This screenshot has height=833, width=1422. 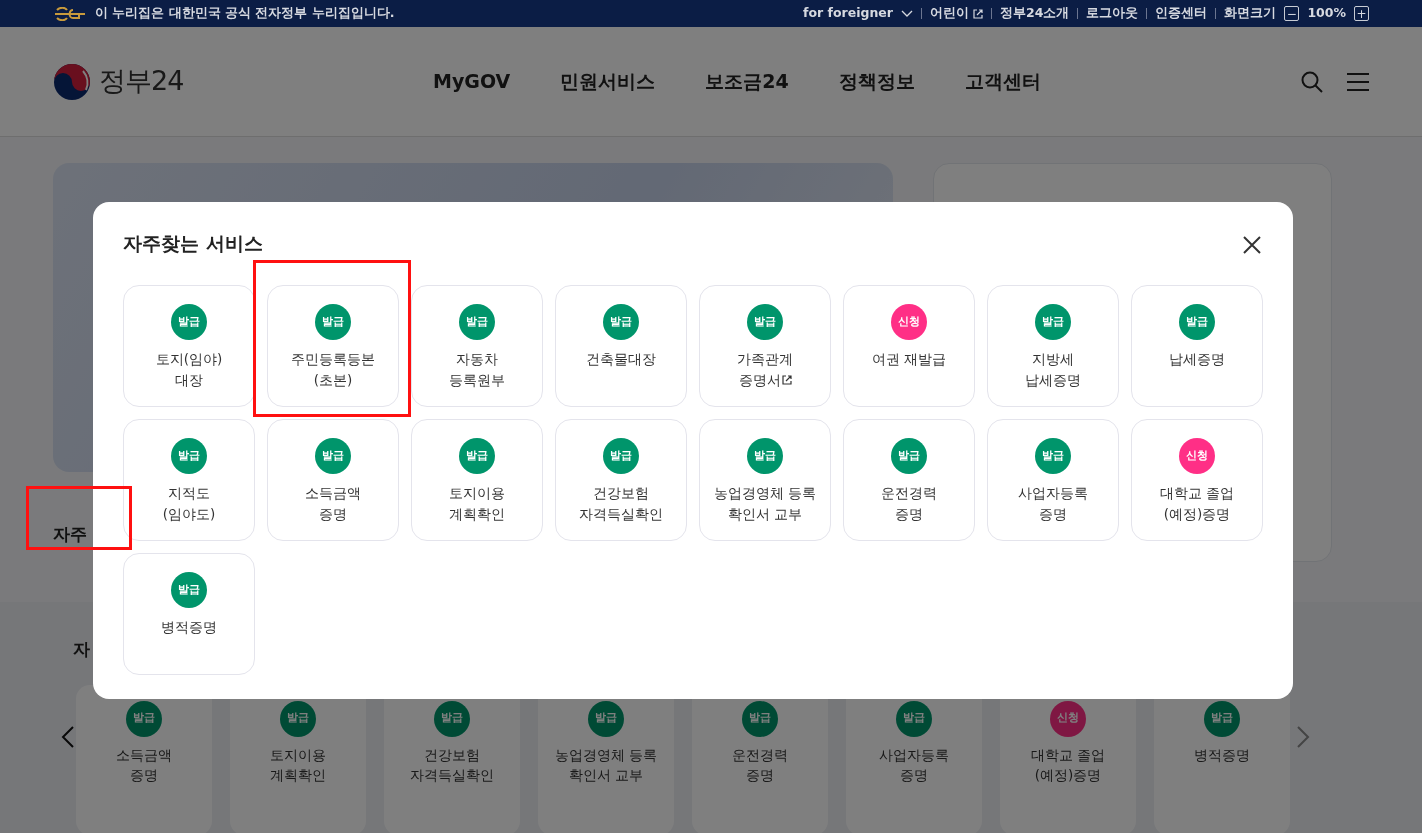 I want to click on zoom-value: 100%, so click(x=1326, y=13).